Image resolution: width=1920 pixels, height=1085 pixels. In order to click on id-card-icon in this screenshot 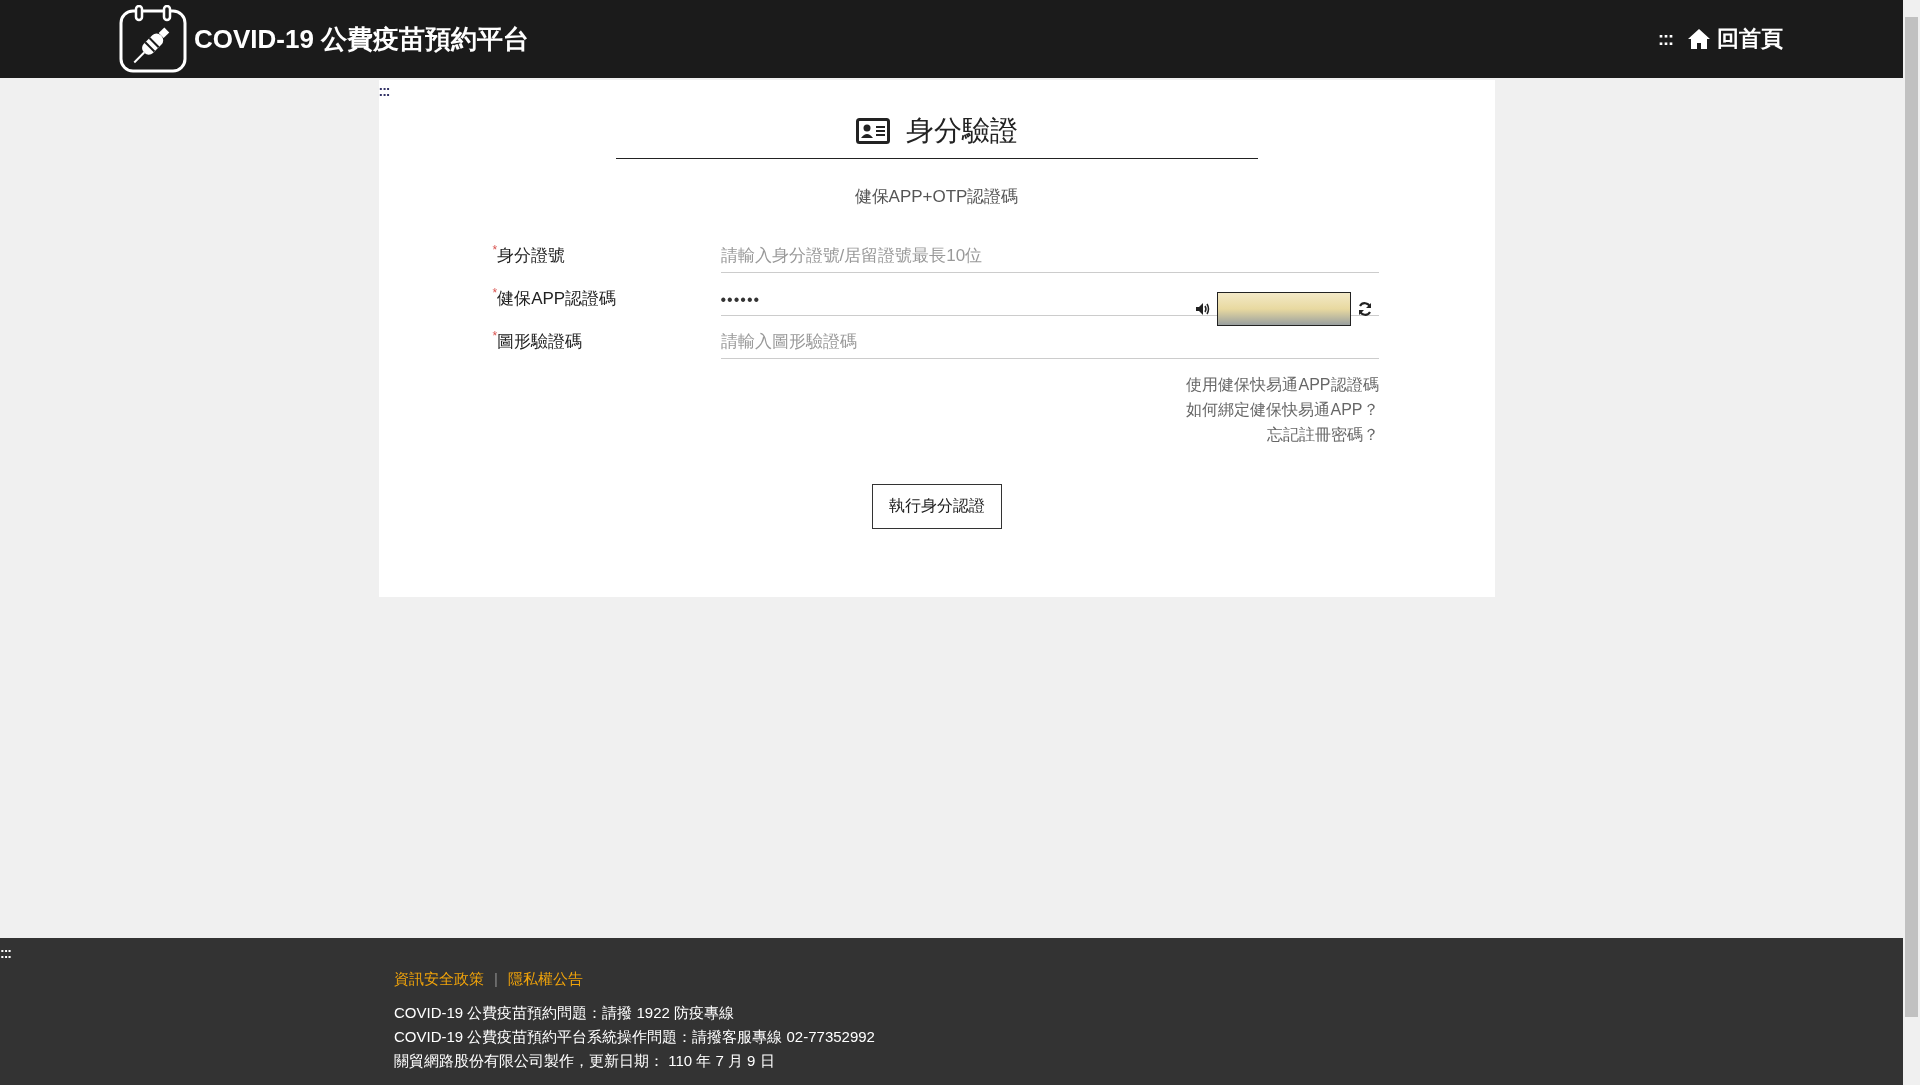, I will do `click(872, 131)`.